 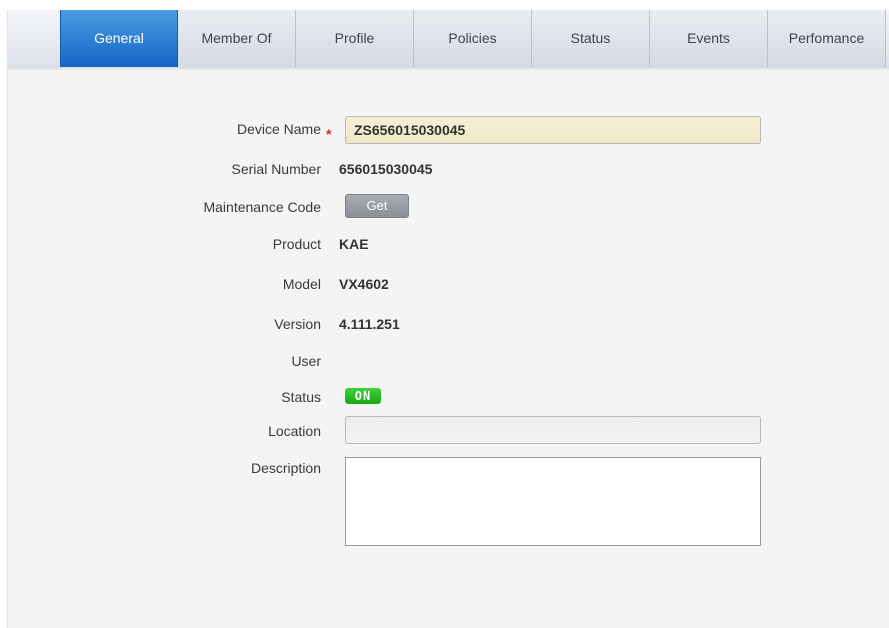 I want to click on tab-status: Status, so click(x=591, y=38).